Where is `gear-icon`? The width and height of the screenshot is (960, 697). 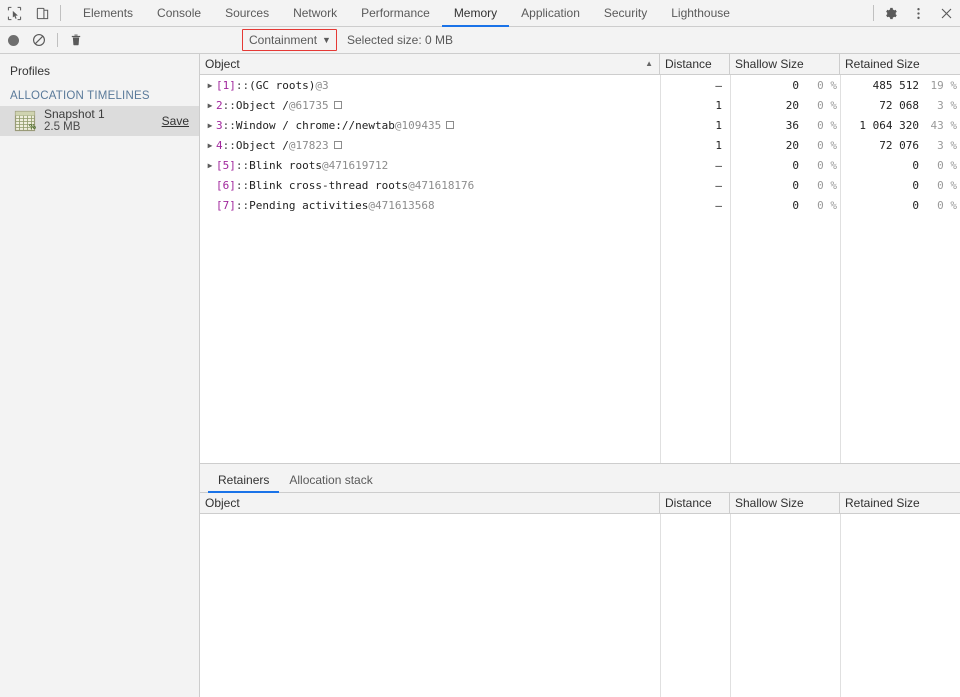
gear-icon is located at coordinates (890, 13).